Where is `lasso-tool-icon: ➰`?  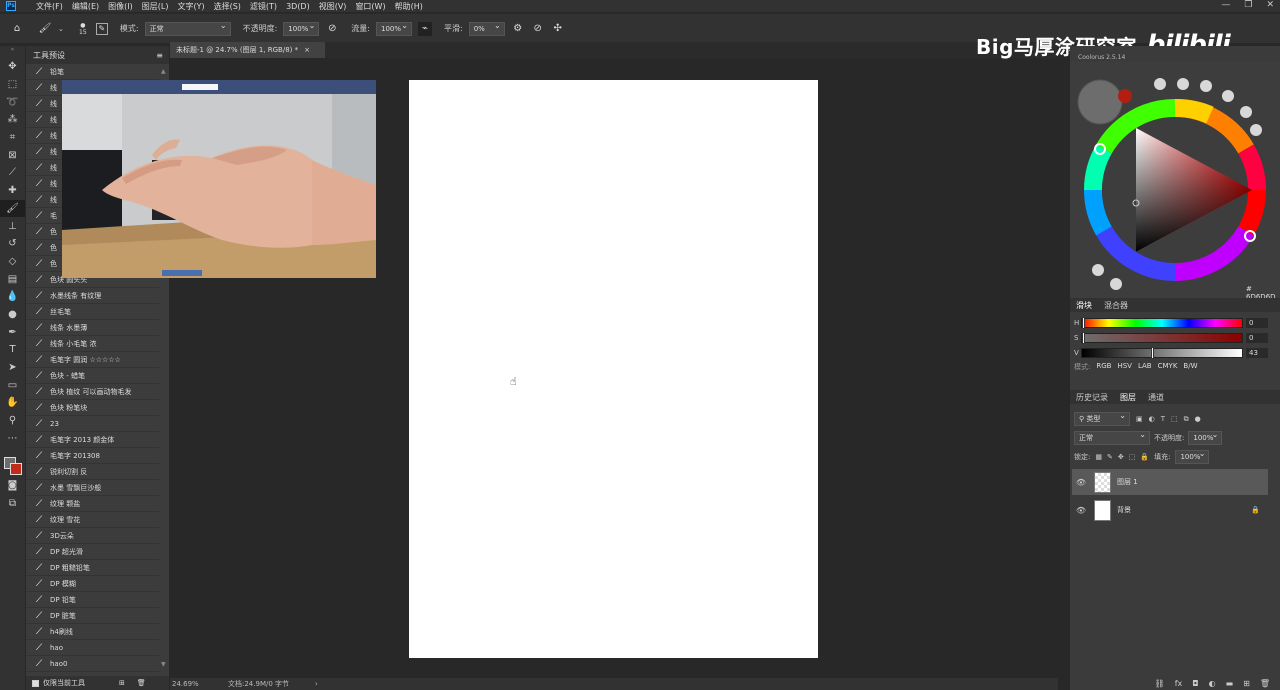 lasso-tool-icon: ➰ is located at coordinates (12, 102).